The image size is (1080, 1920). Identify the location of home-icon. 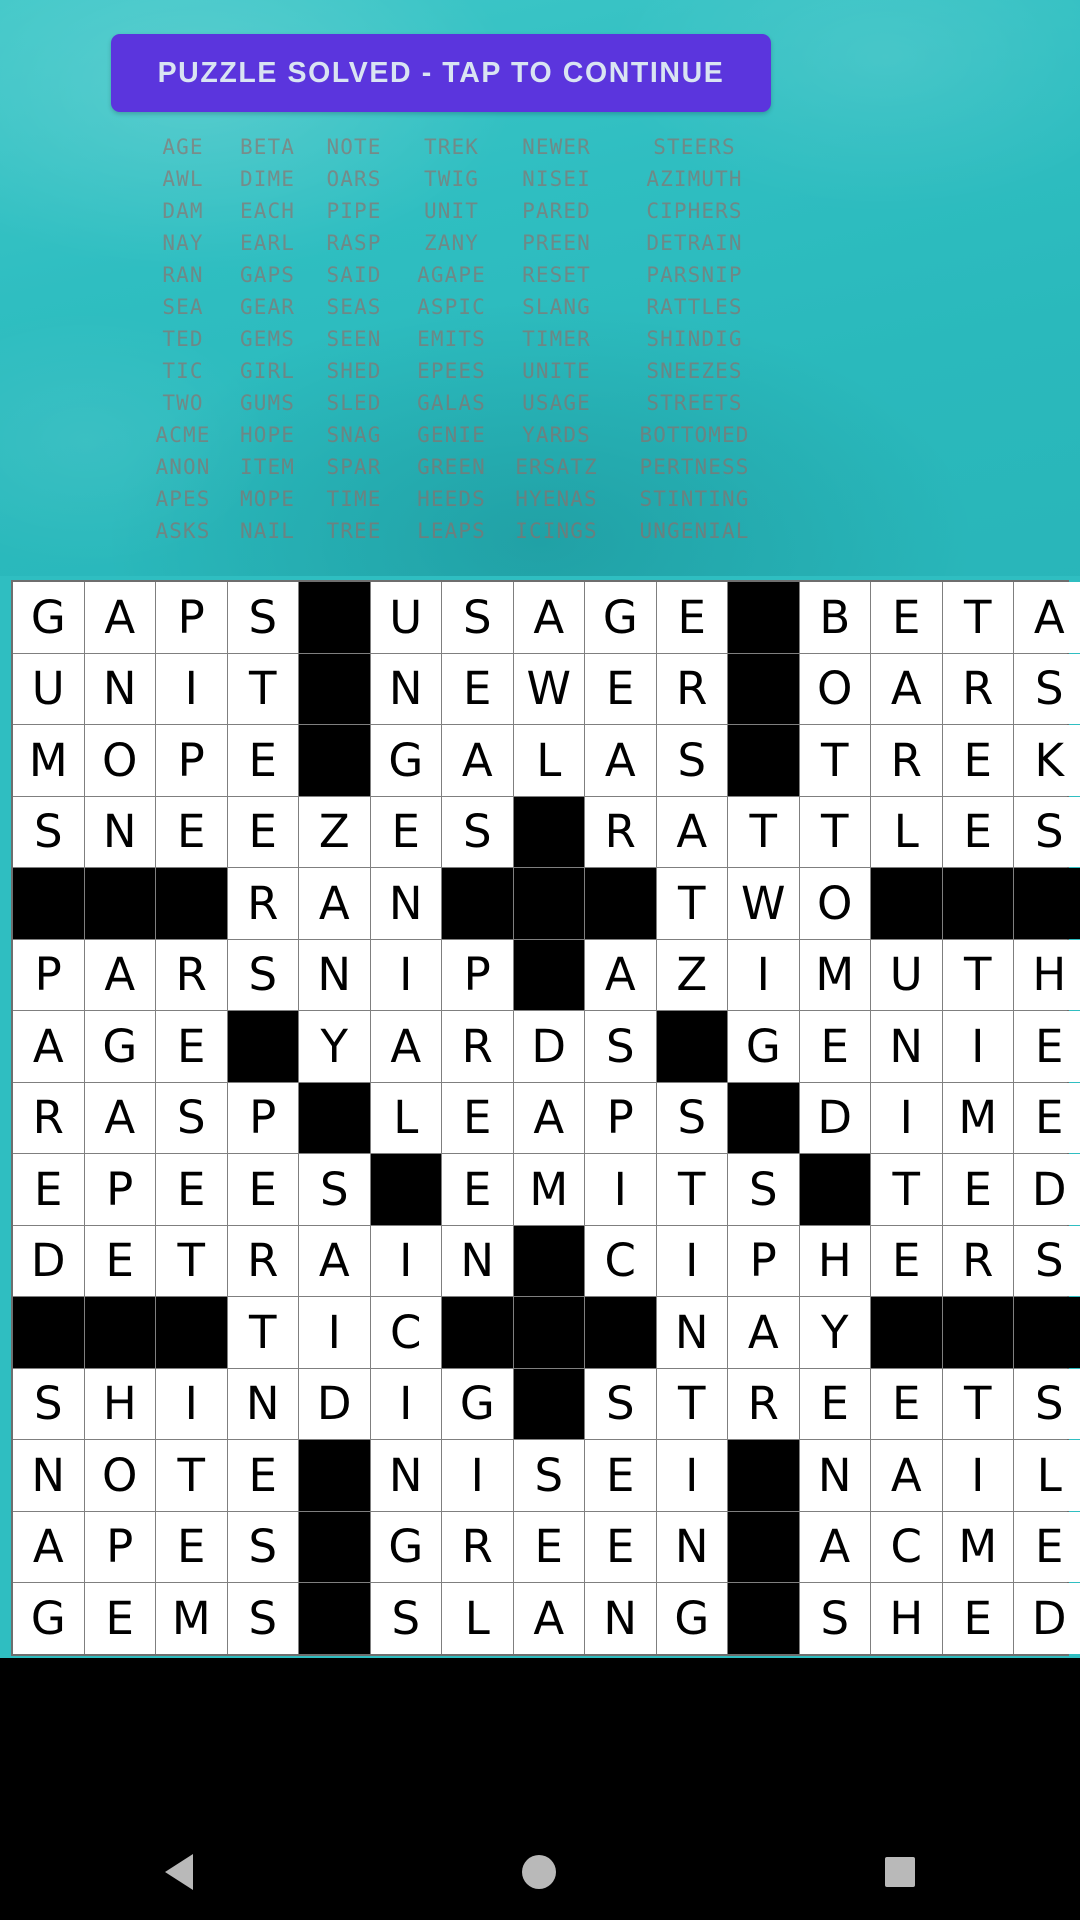
(538, 1872).